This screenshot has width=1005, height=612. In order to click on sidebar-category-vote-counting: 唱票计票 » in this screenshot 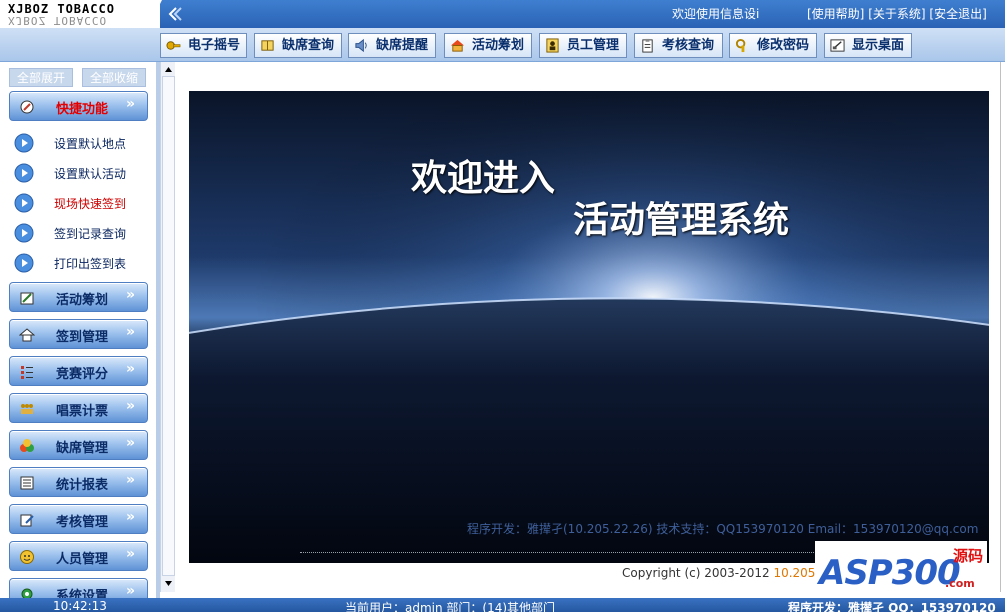, I will do `click(78, 408)`.